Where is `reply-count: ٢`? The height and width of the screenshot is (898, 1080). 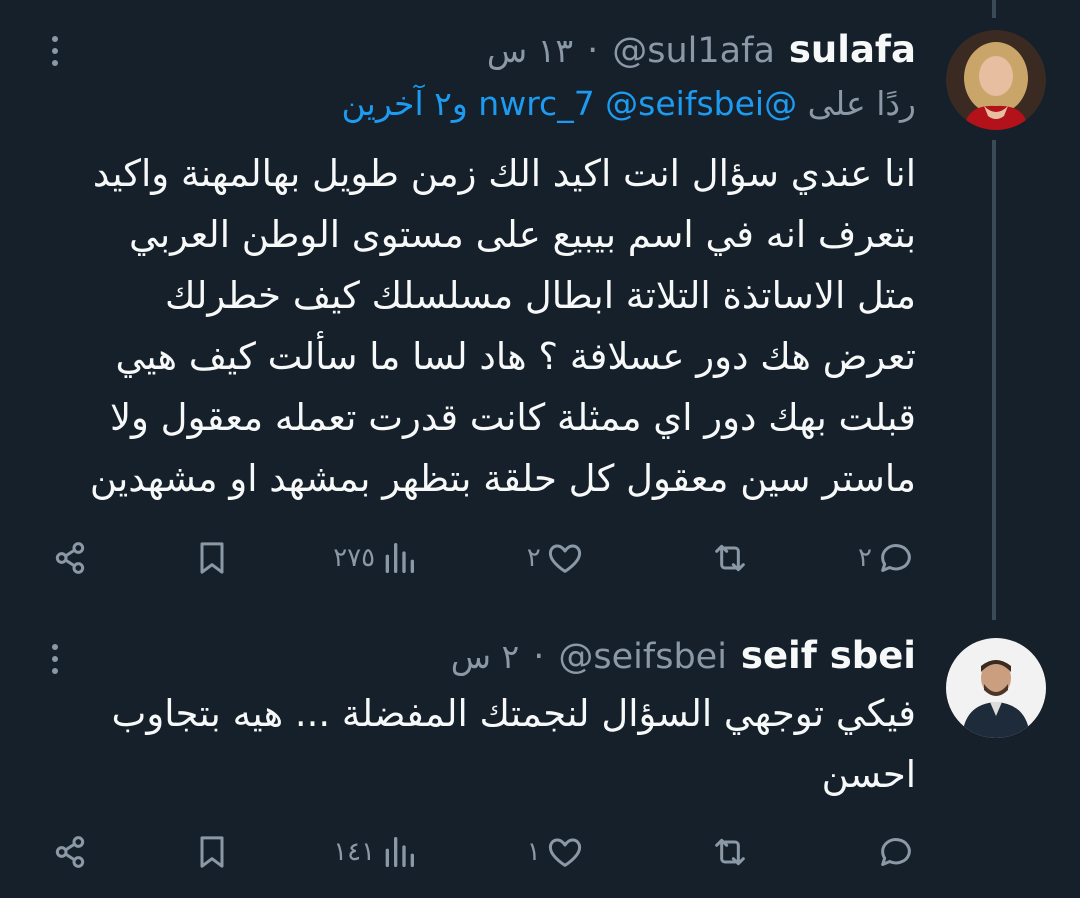 reply-count: ٢ is located at coordinates (864, 558).